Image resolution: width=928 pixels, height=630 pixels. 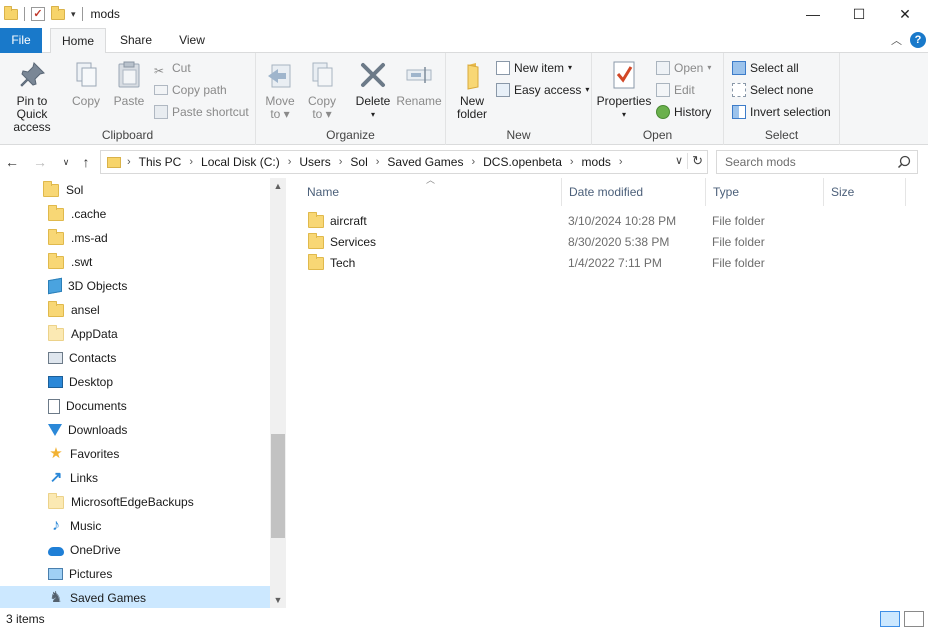 I want to click on tree-item: MicrosoftEdgeBackups, so click(x=135, y=502).